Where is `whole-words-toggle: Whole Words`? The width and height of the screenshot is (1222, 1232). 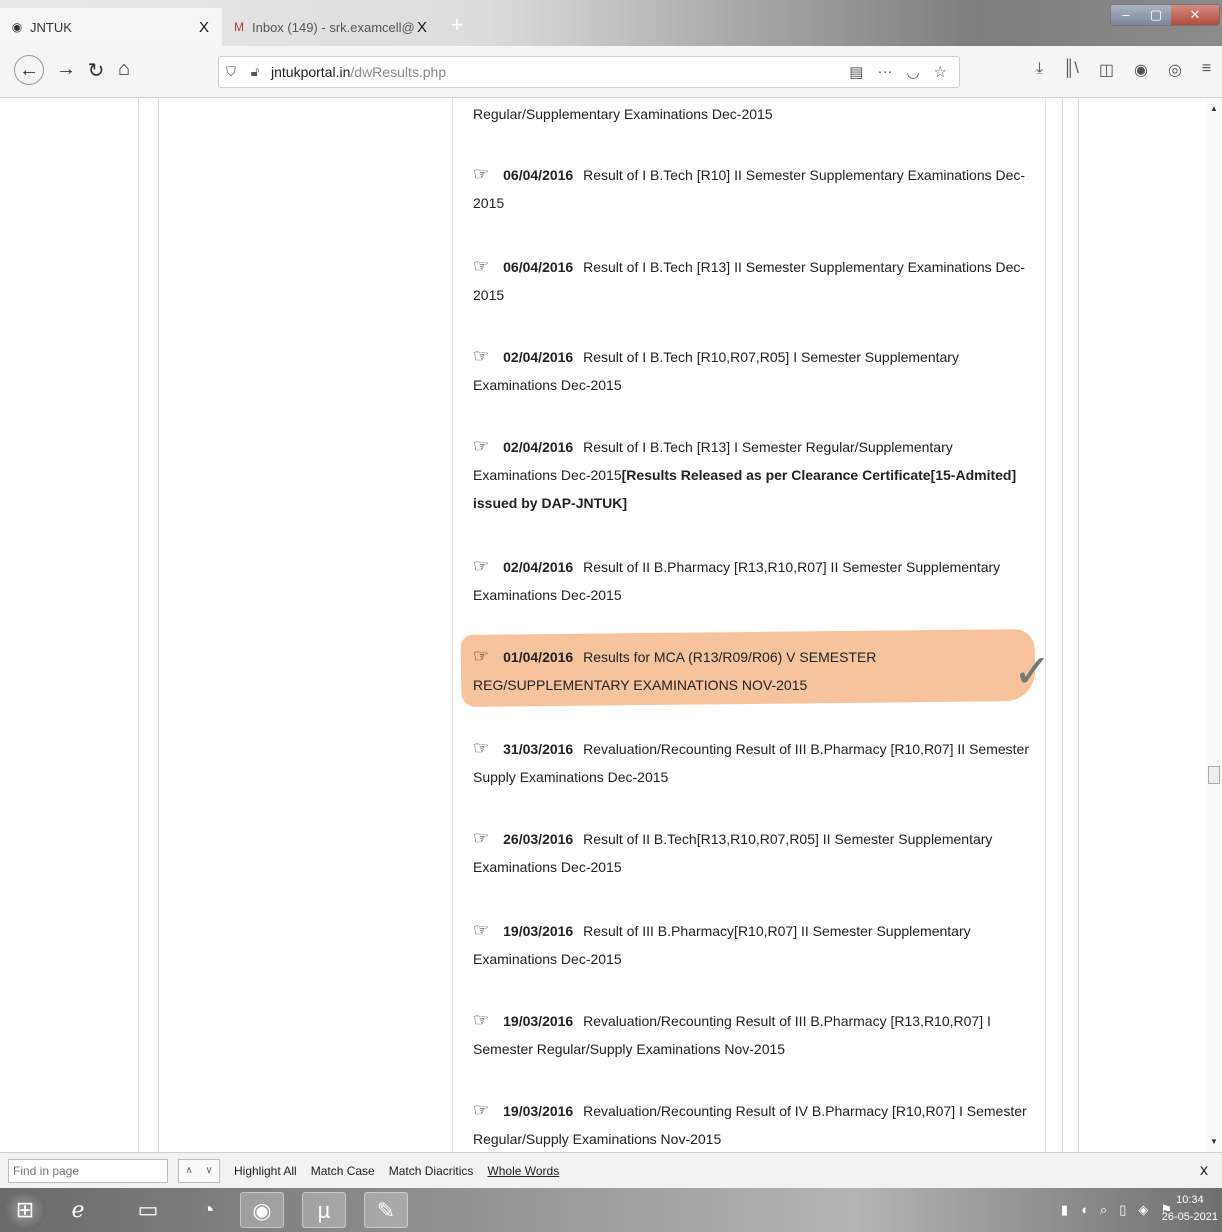 whole-words-toggle: Whole Words is located at coordinates (523, 1171).